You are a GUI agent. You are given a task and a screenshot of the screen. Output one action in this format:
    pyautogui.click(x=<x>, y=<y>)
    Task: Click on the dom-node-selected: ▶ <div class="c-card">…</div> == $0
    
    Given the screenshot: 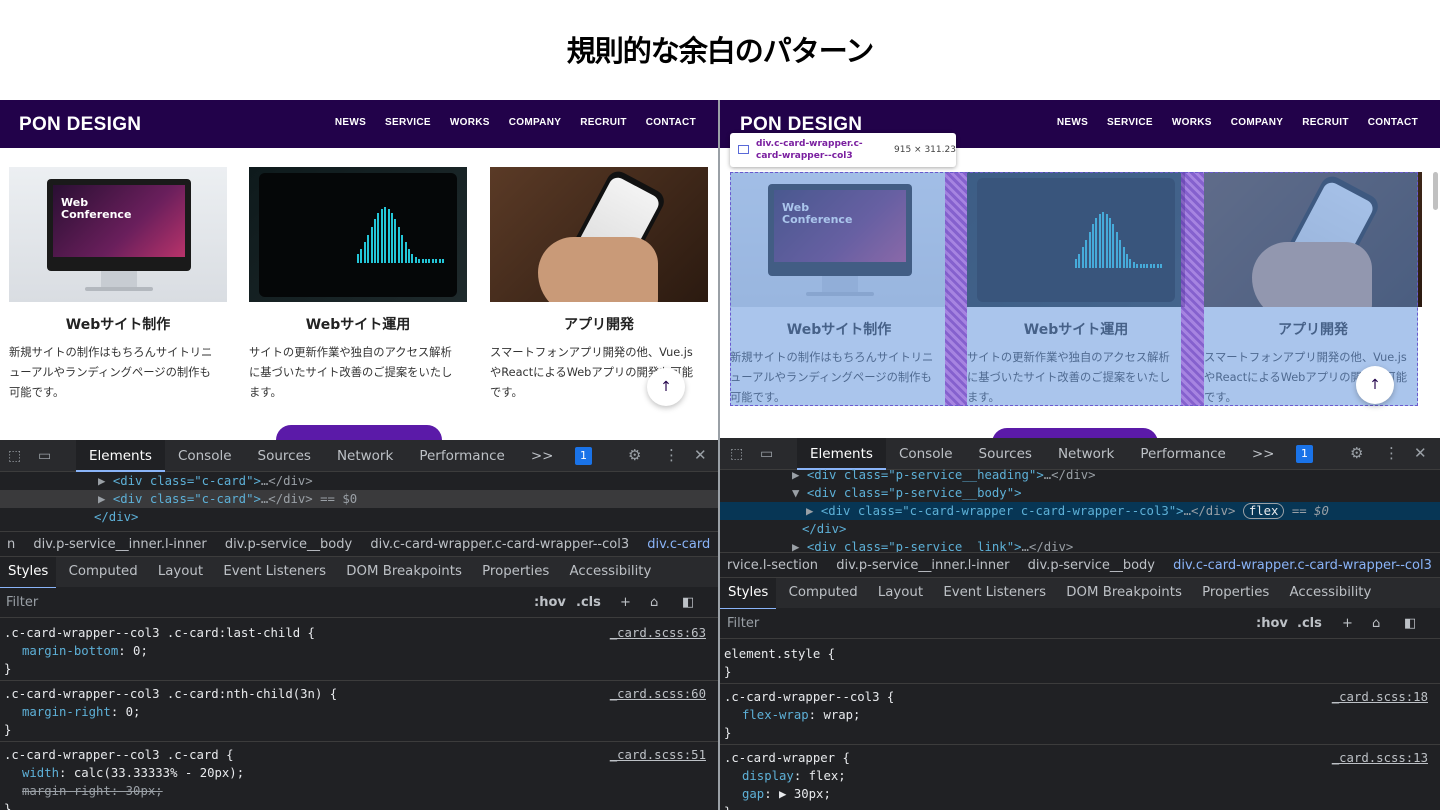 What is the action you would take?
    pyautogui.click(x=359, y=499)
    